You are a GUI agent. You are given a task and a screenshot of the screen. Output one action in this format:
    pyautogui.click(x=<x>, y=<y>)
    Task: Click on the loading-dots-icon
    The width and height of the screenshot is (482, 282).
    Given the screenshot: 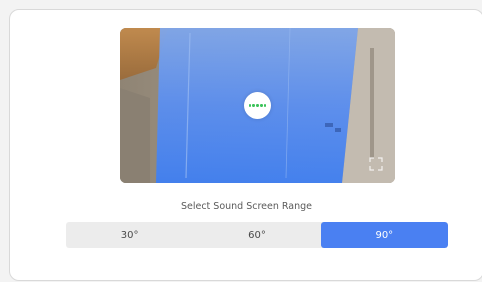 What is the action you would take?
    pyautogui.click(x=257, y=105)
    